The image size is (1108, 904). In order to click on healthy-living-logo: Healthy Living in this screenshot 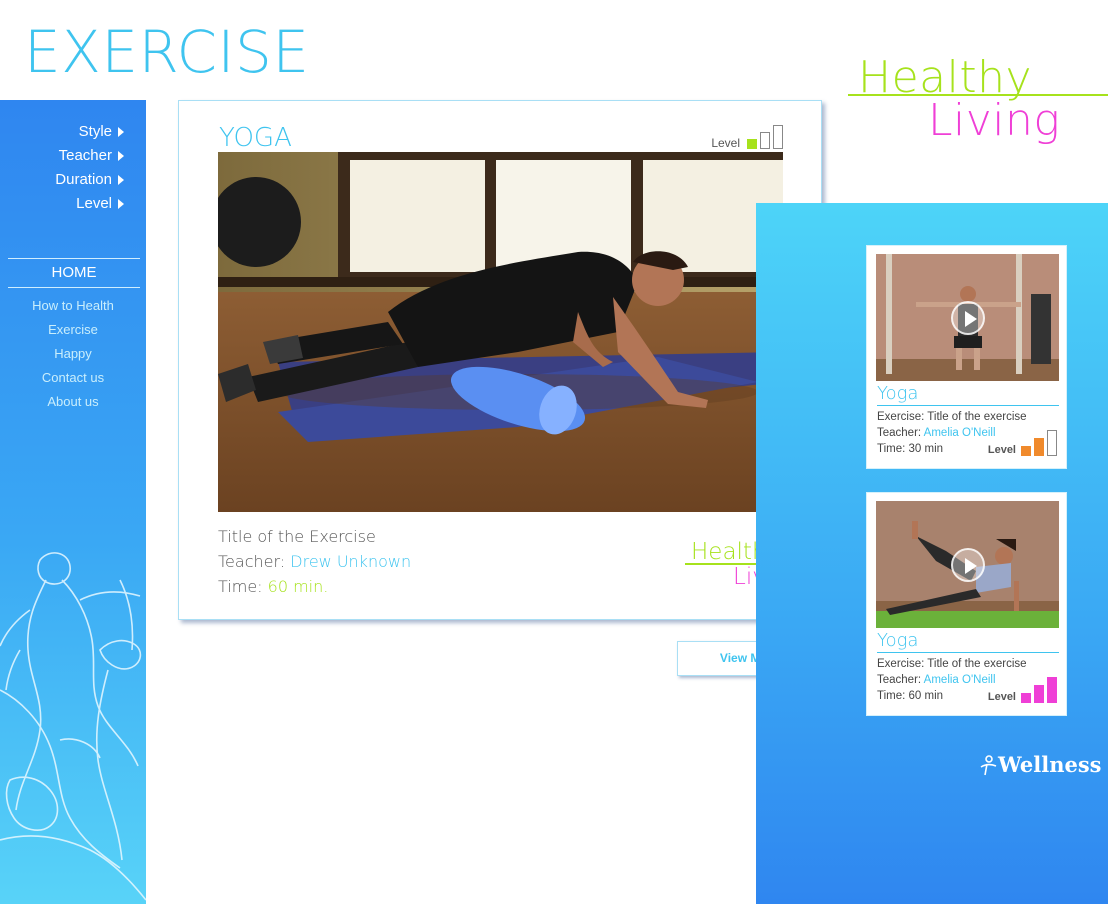, I will do `click(978, 99)`.